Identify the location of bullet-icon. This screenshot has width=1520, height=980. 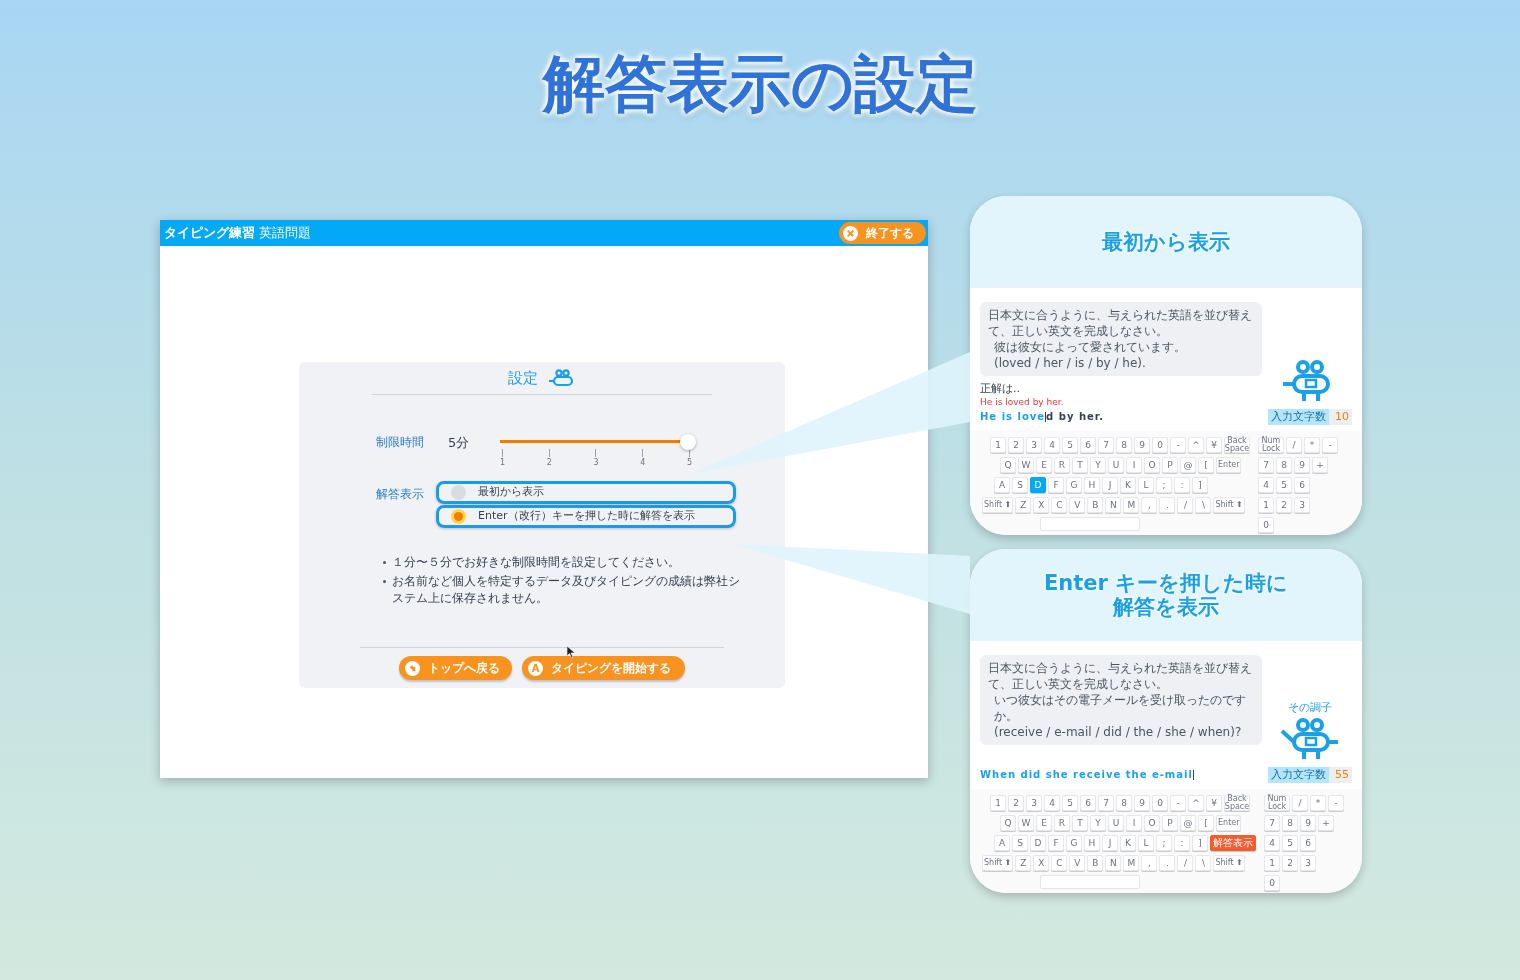
(384, 562).